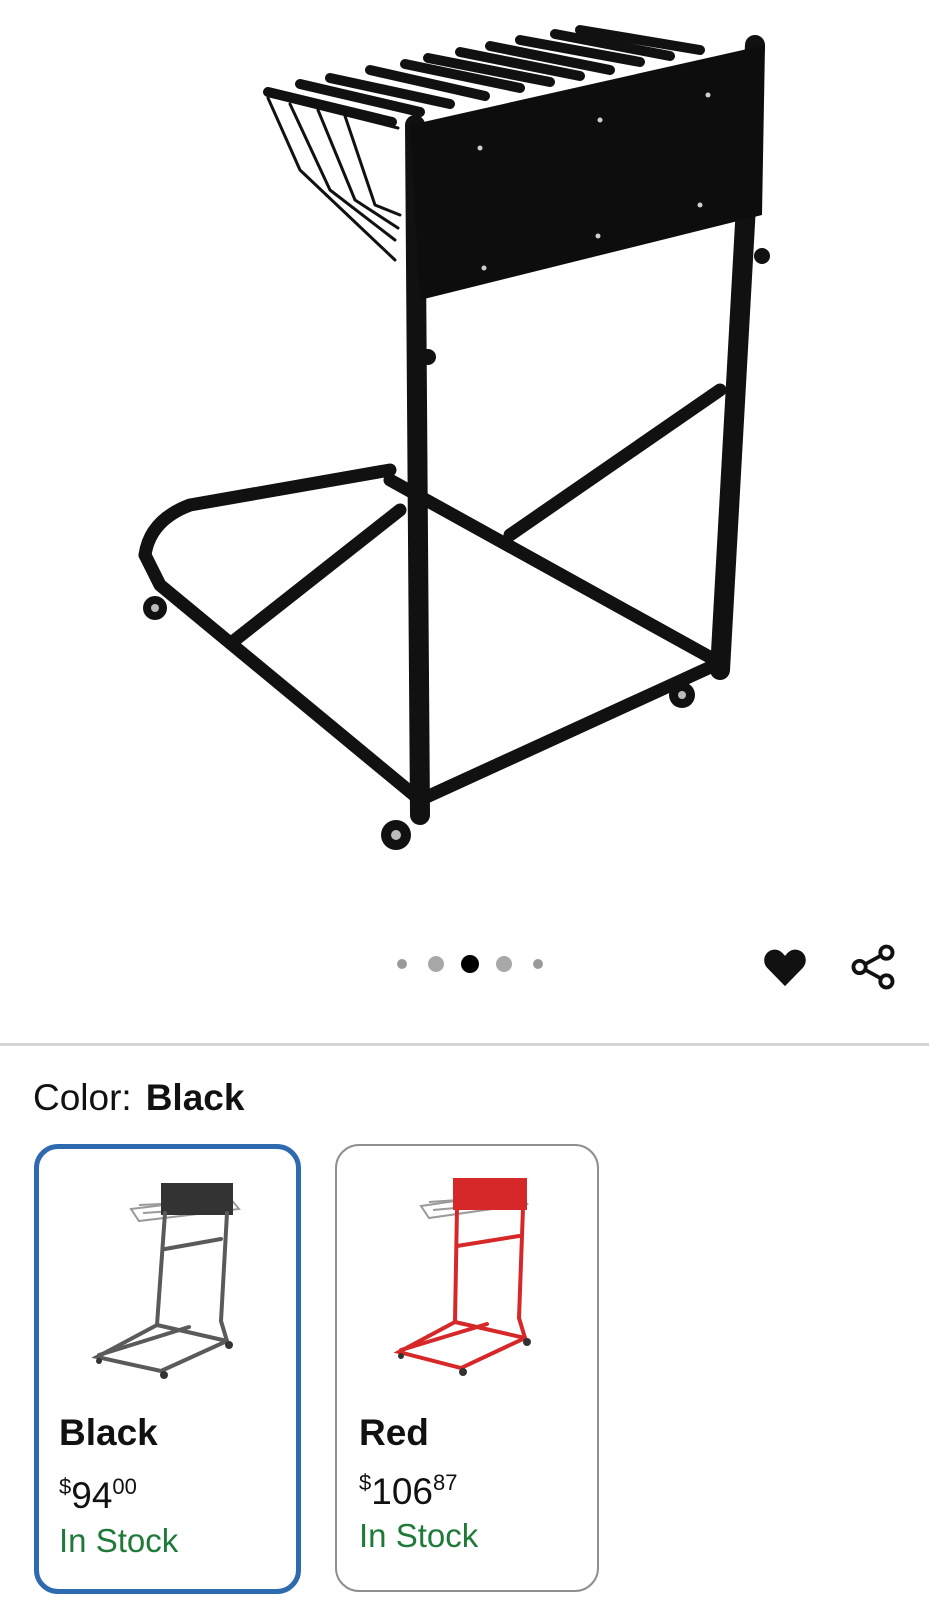 The image size is (929, 1600). I want to click on red-rack-thumbnail, so click(462, 1277).